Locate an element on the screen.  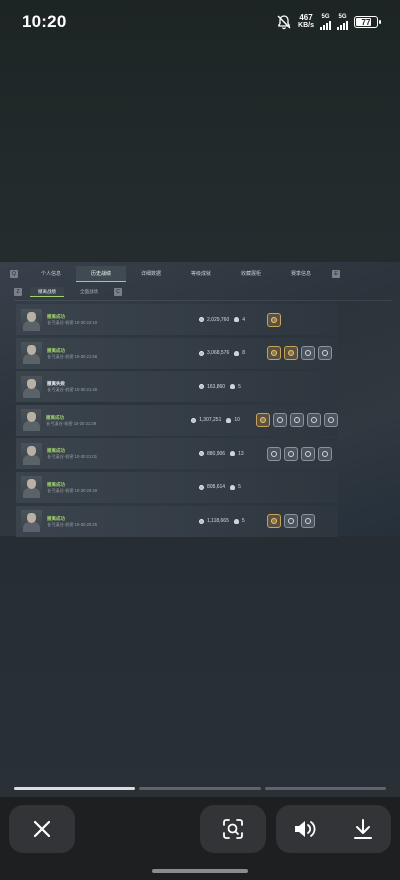
signal-sim1: 5G is located at coordinates (325, 22).